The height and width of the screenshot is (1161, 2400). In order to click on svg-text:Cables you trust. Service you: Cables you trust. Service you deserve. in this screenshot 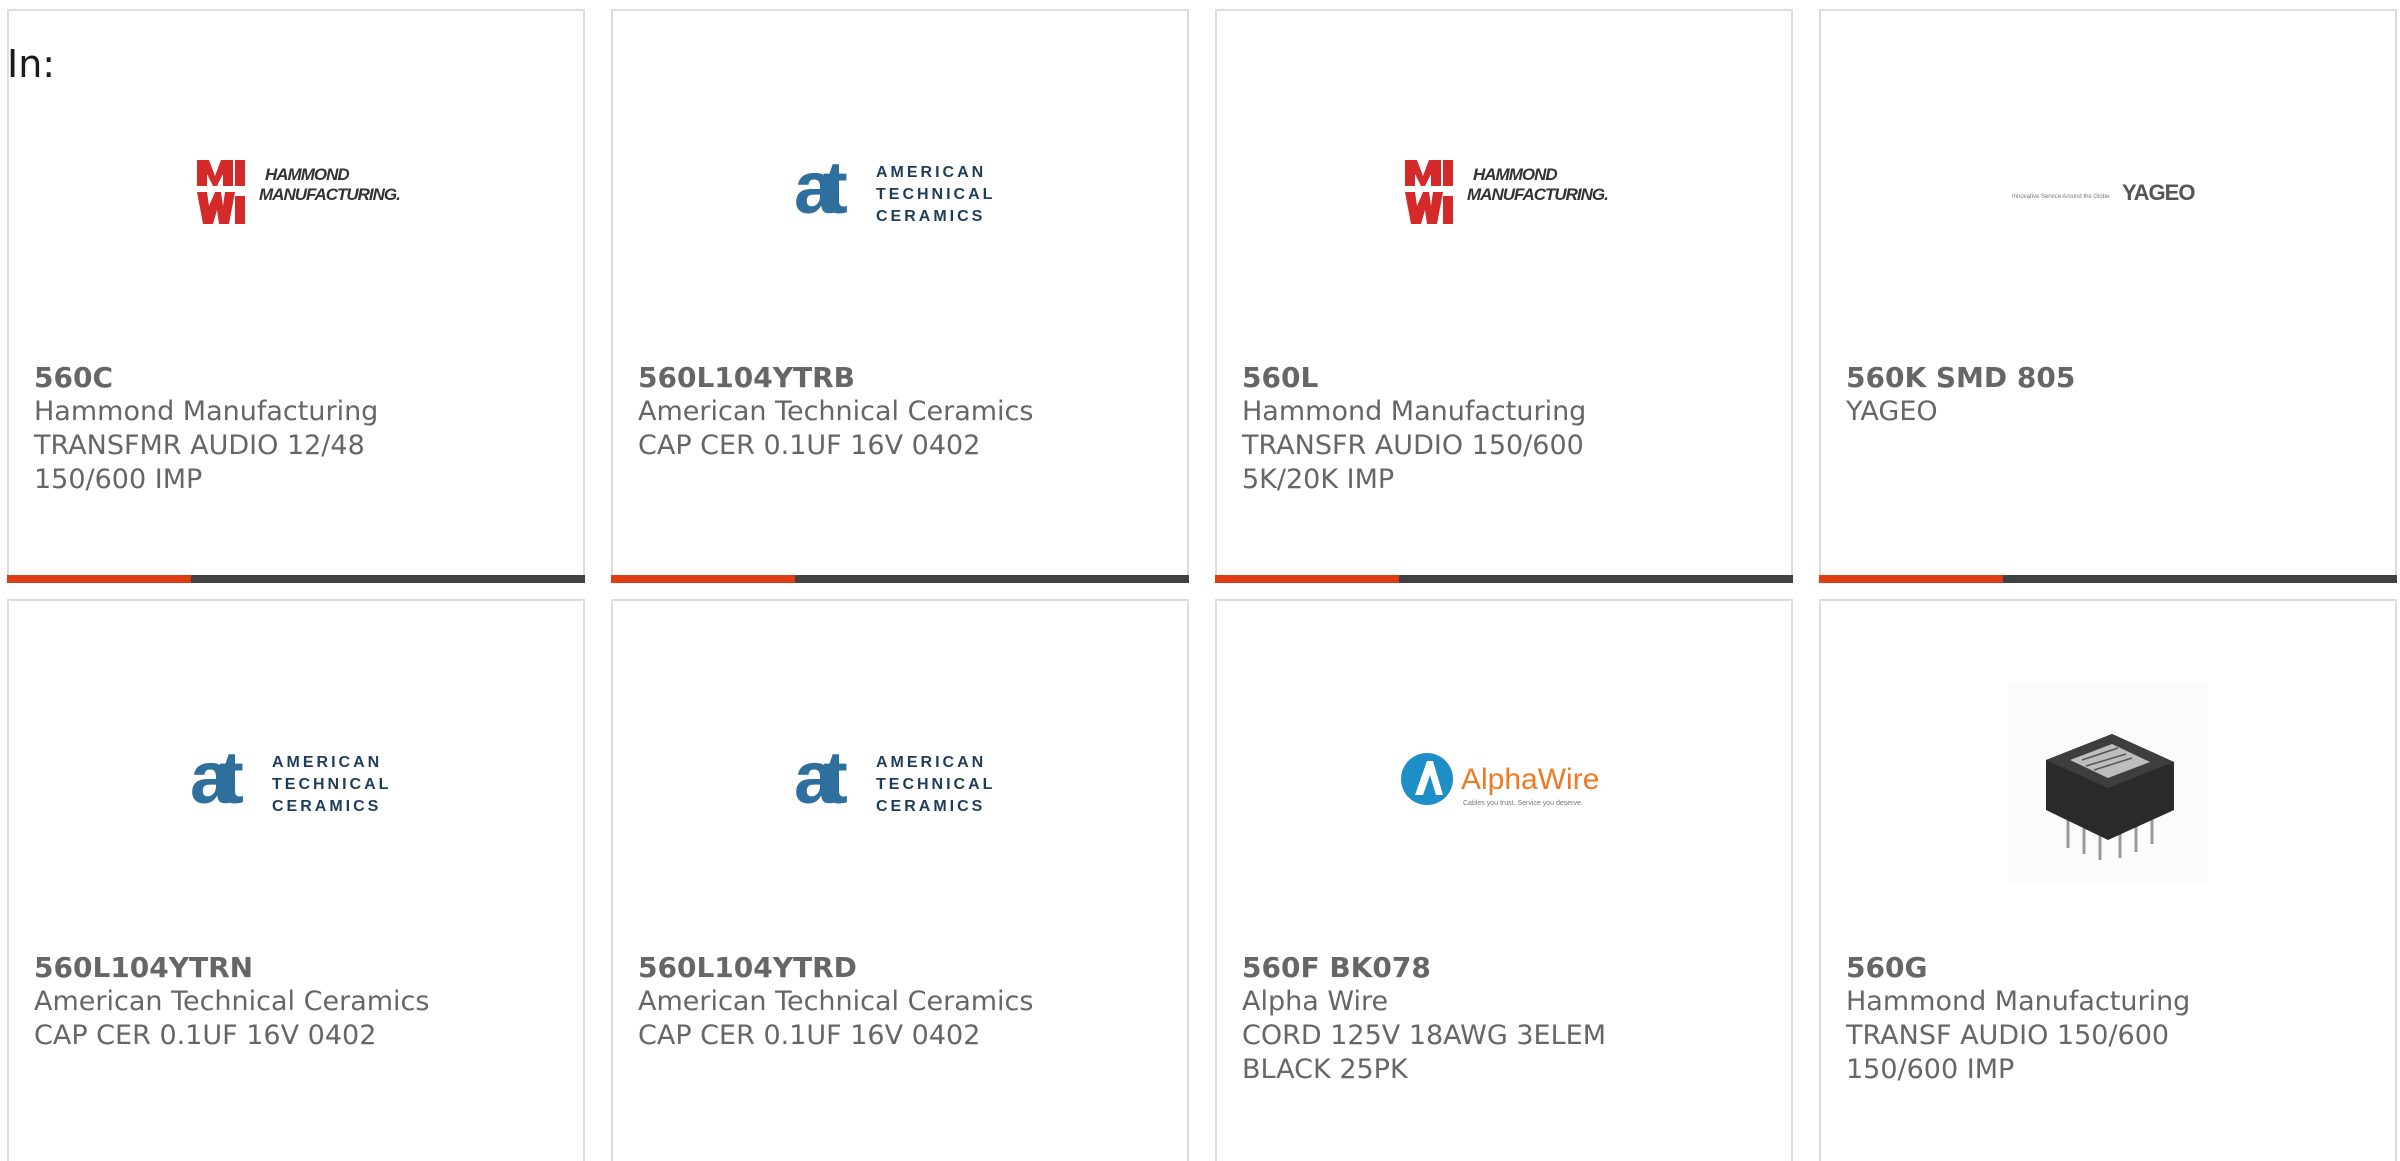, I will do `click(1523, 803)`.